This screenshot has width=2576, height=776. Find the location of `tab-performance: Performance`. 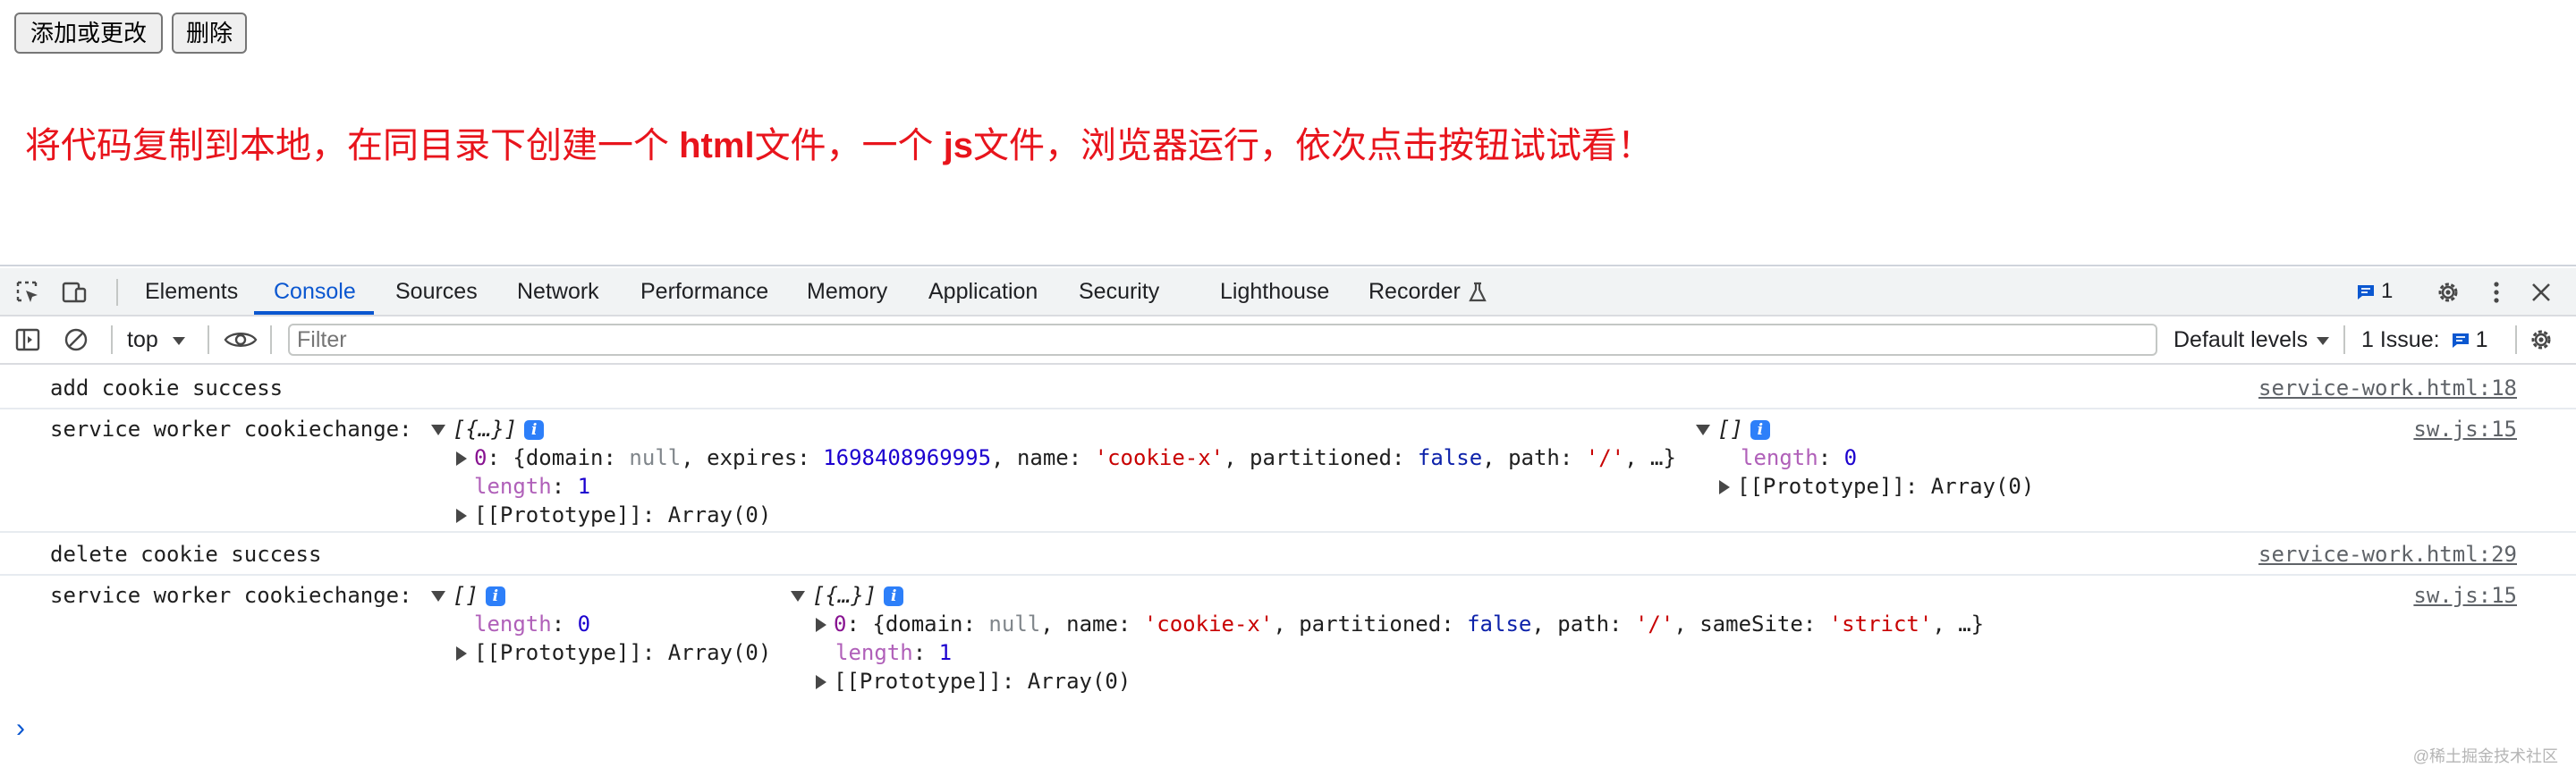

tab-performance: Performance is located at coordinates (704, 291).